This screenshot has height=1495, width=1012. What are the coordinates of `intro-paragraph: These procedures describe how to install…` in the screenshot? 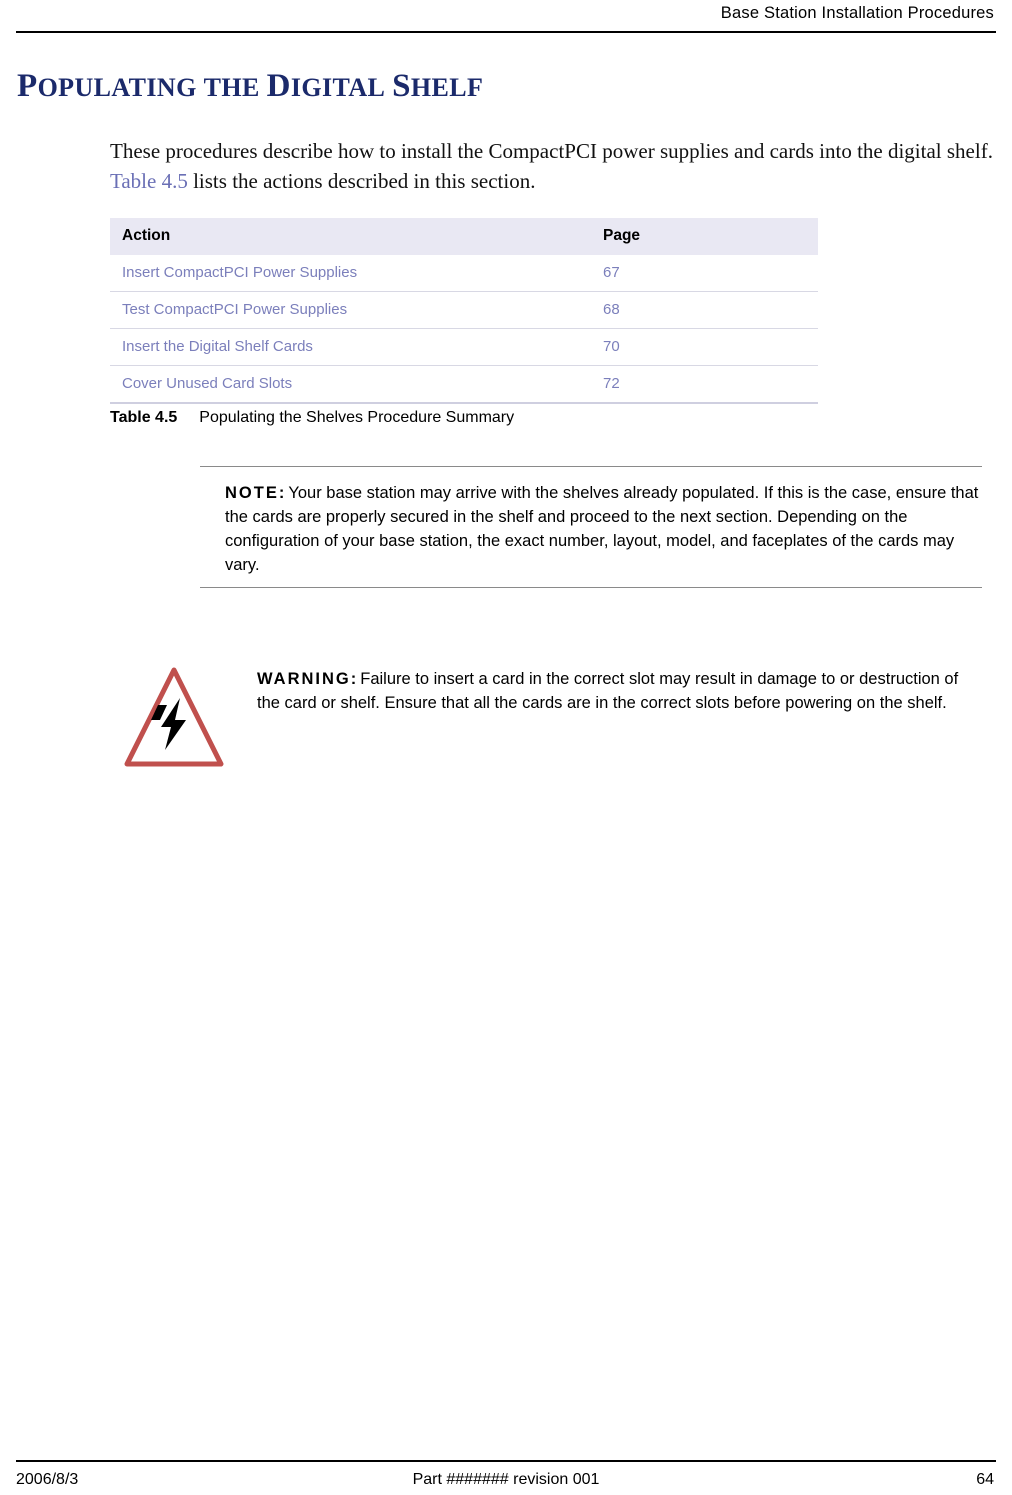 It's located at (555, 166).